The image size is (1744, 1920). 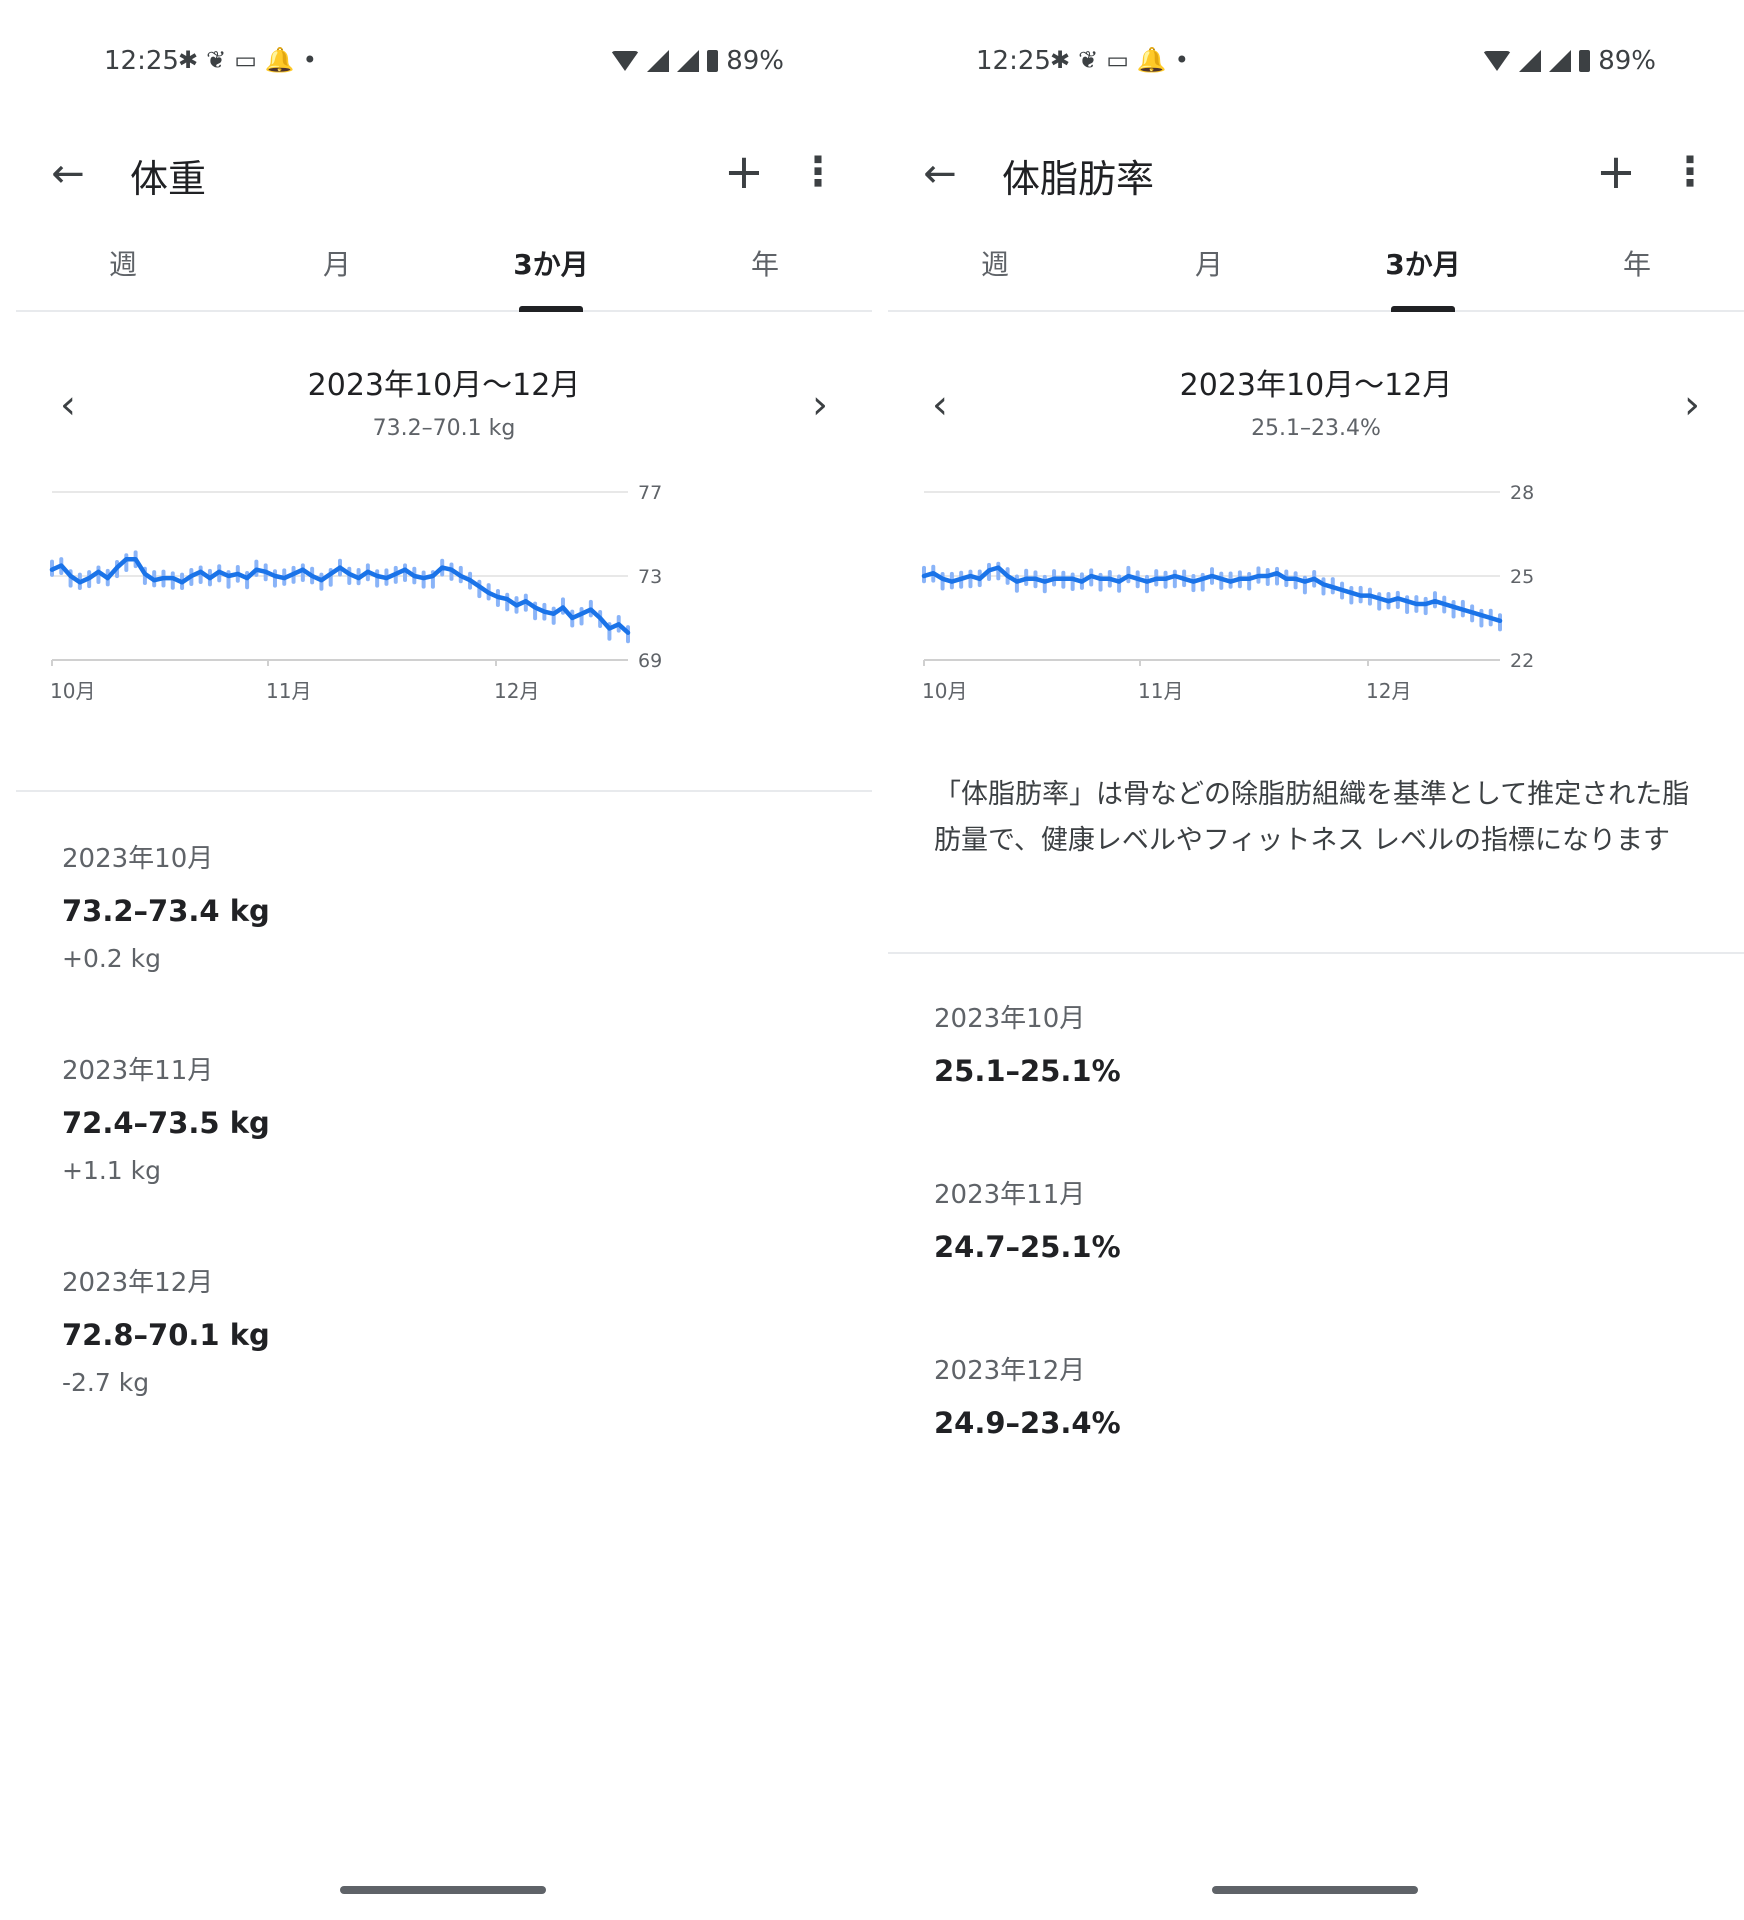 What do you see at coordinates (111, 958) in the screenshot?
I see `stat-change: +0.2 kg` at bounding box center [111, 958].